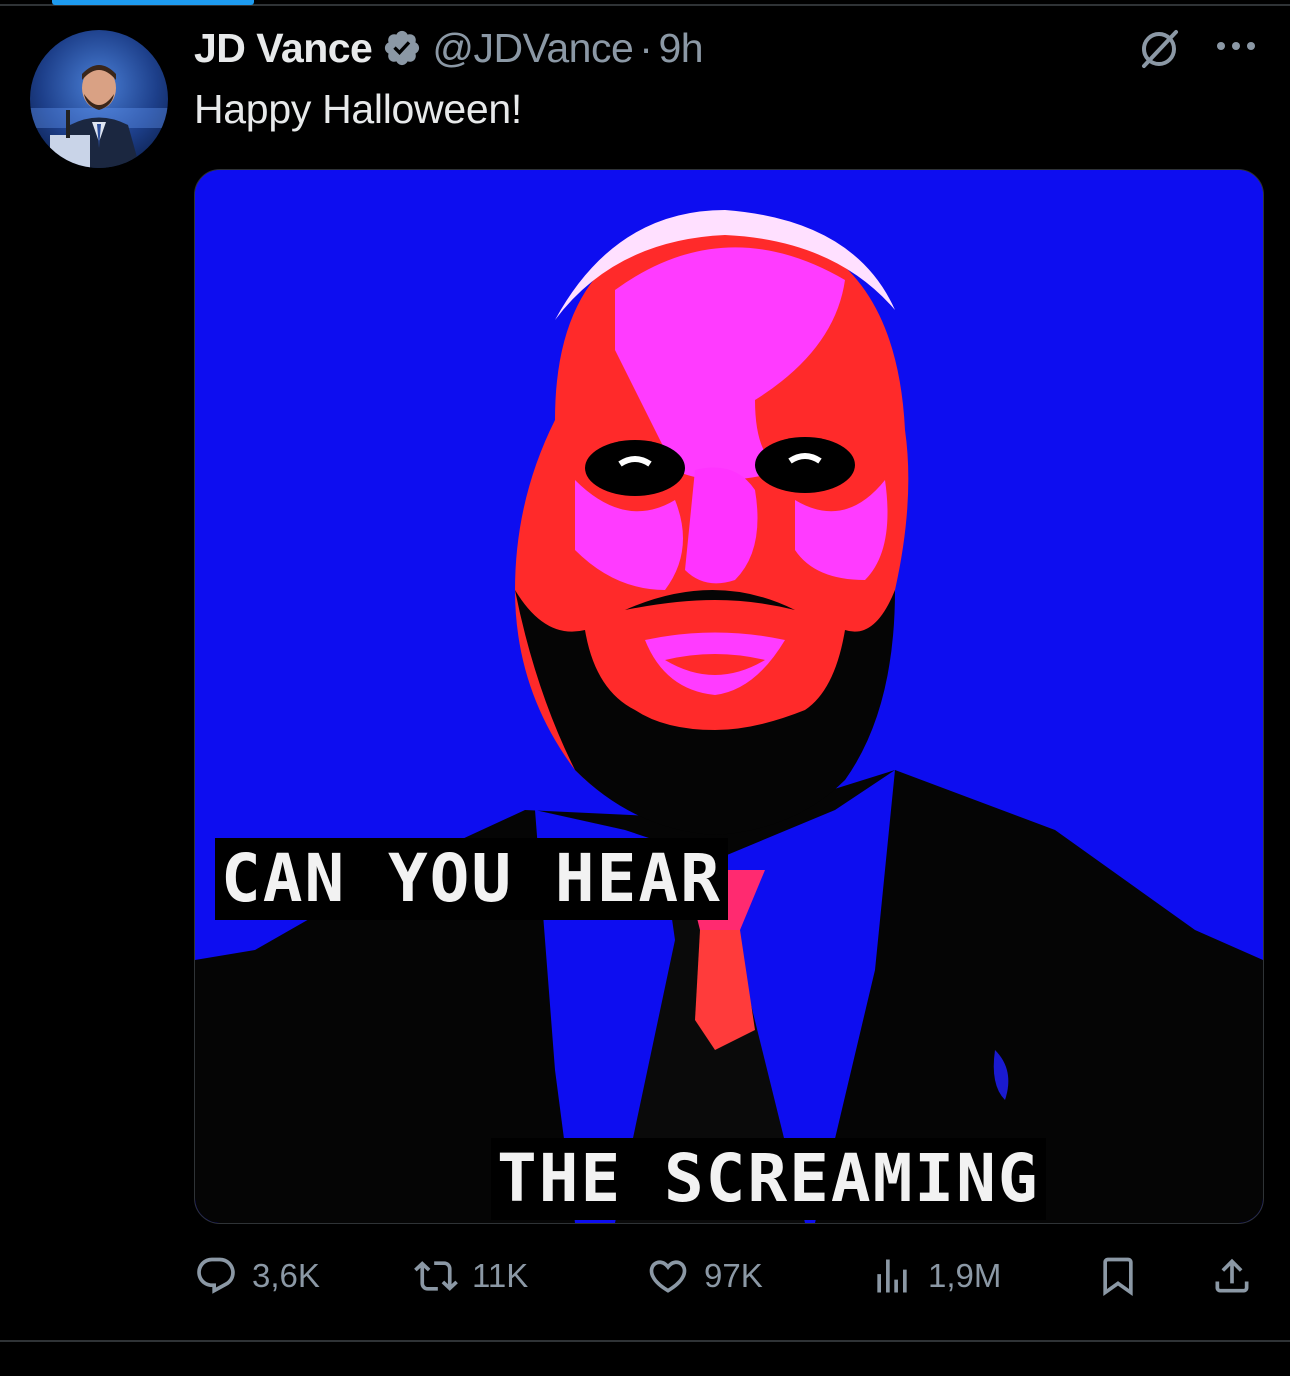 Image resolution: width=1290 pixels, height=1376 pixels. Describe the element at coordinates (99, 99) in the screenshot. I see `avatar` at that location.